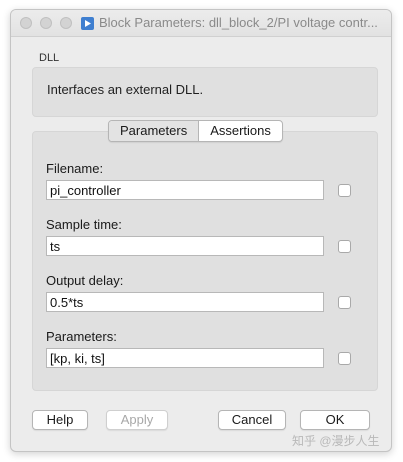 Image resolution: width=403 pixels, height=462 pixels. What do you see at coordinates (344, 190) in the screenshot?
I see `filename-evaluate-checkbox` at bounding box center [344, 190].